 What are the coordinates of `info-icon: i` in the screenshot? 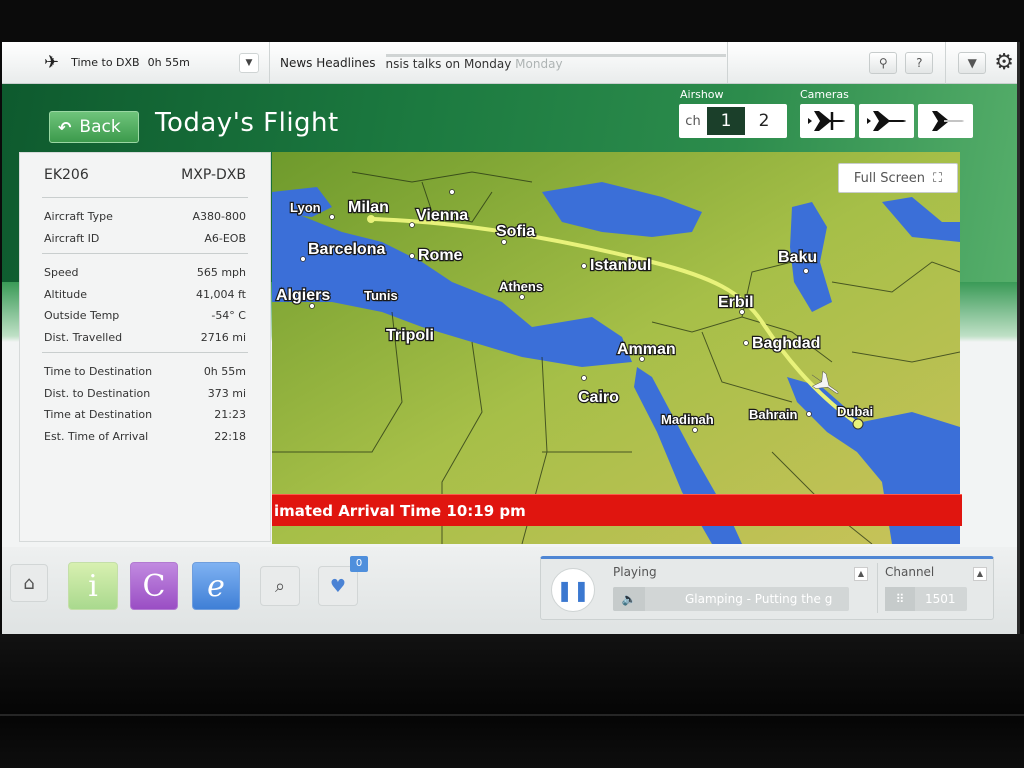 It's located at (93, 586).